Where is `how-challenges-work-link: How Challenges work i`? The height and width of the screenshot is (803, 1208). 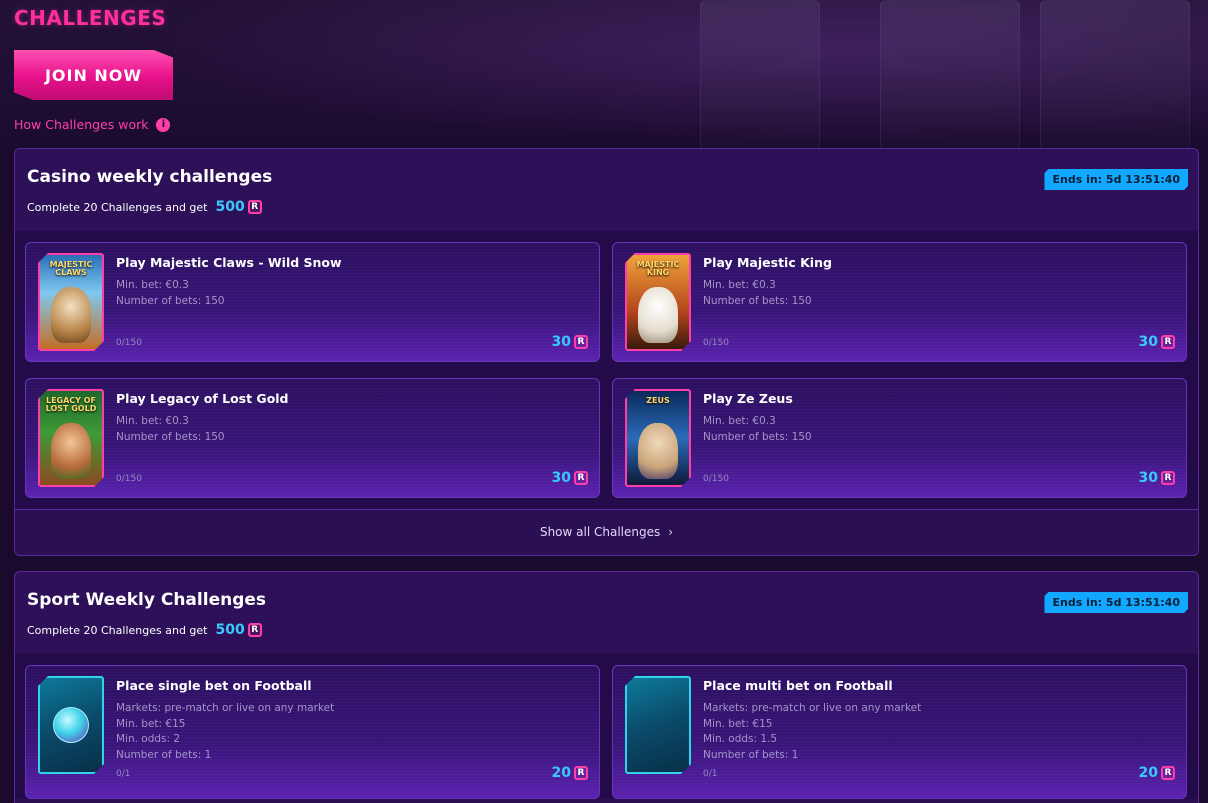
how-challenges-work-link: How Challenges work i is located at coordinates (92, 124).